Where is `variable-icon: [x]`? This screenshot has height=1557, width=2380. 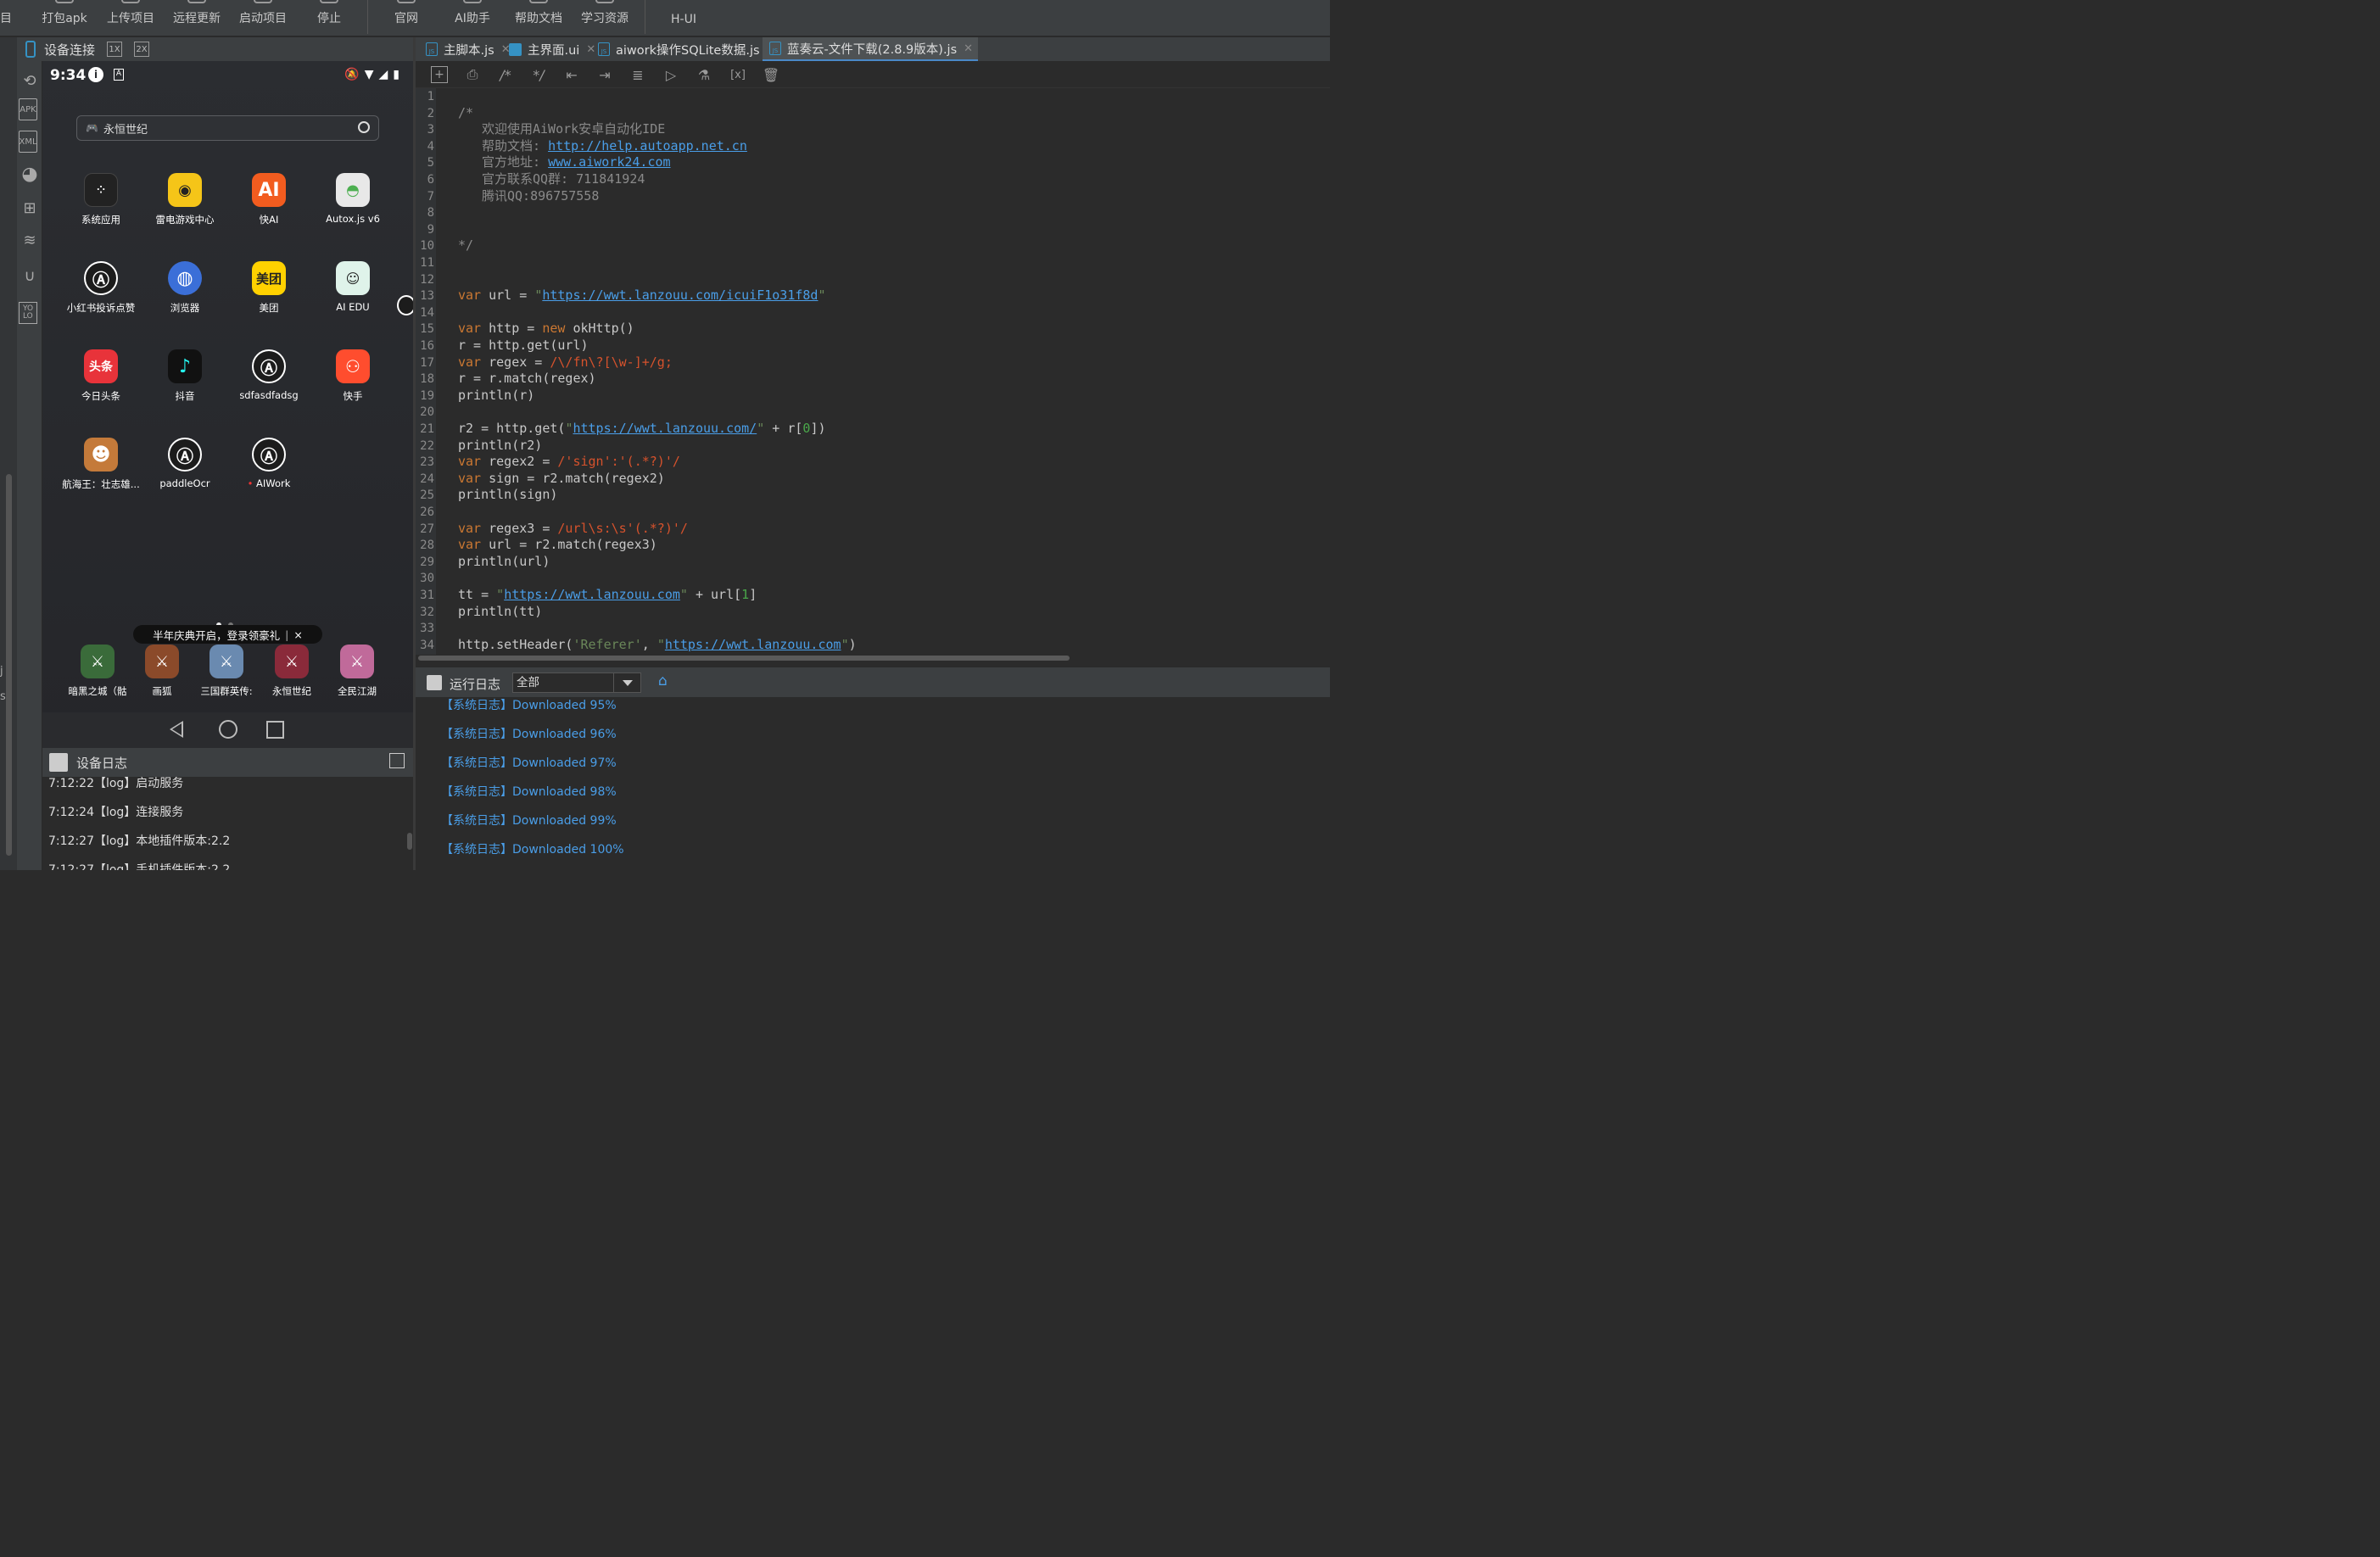 variable-icon: [x] is located at coordinates (738, 74).